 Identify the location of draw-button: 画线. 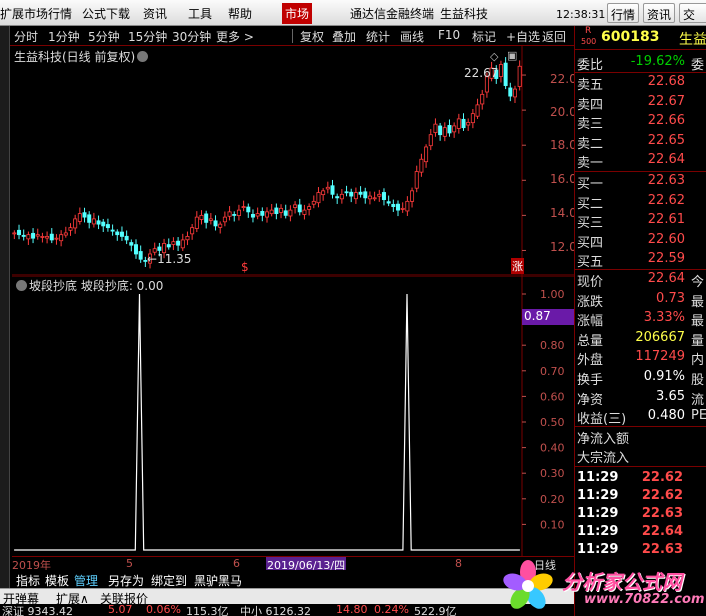
(412, 36).